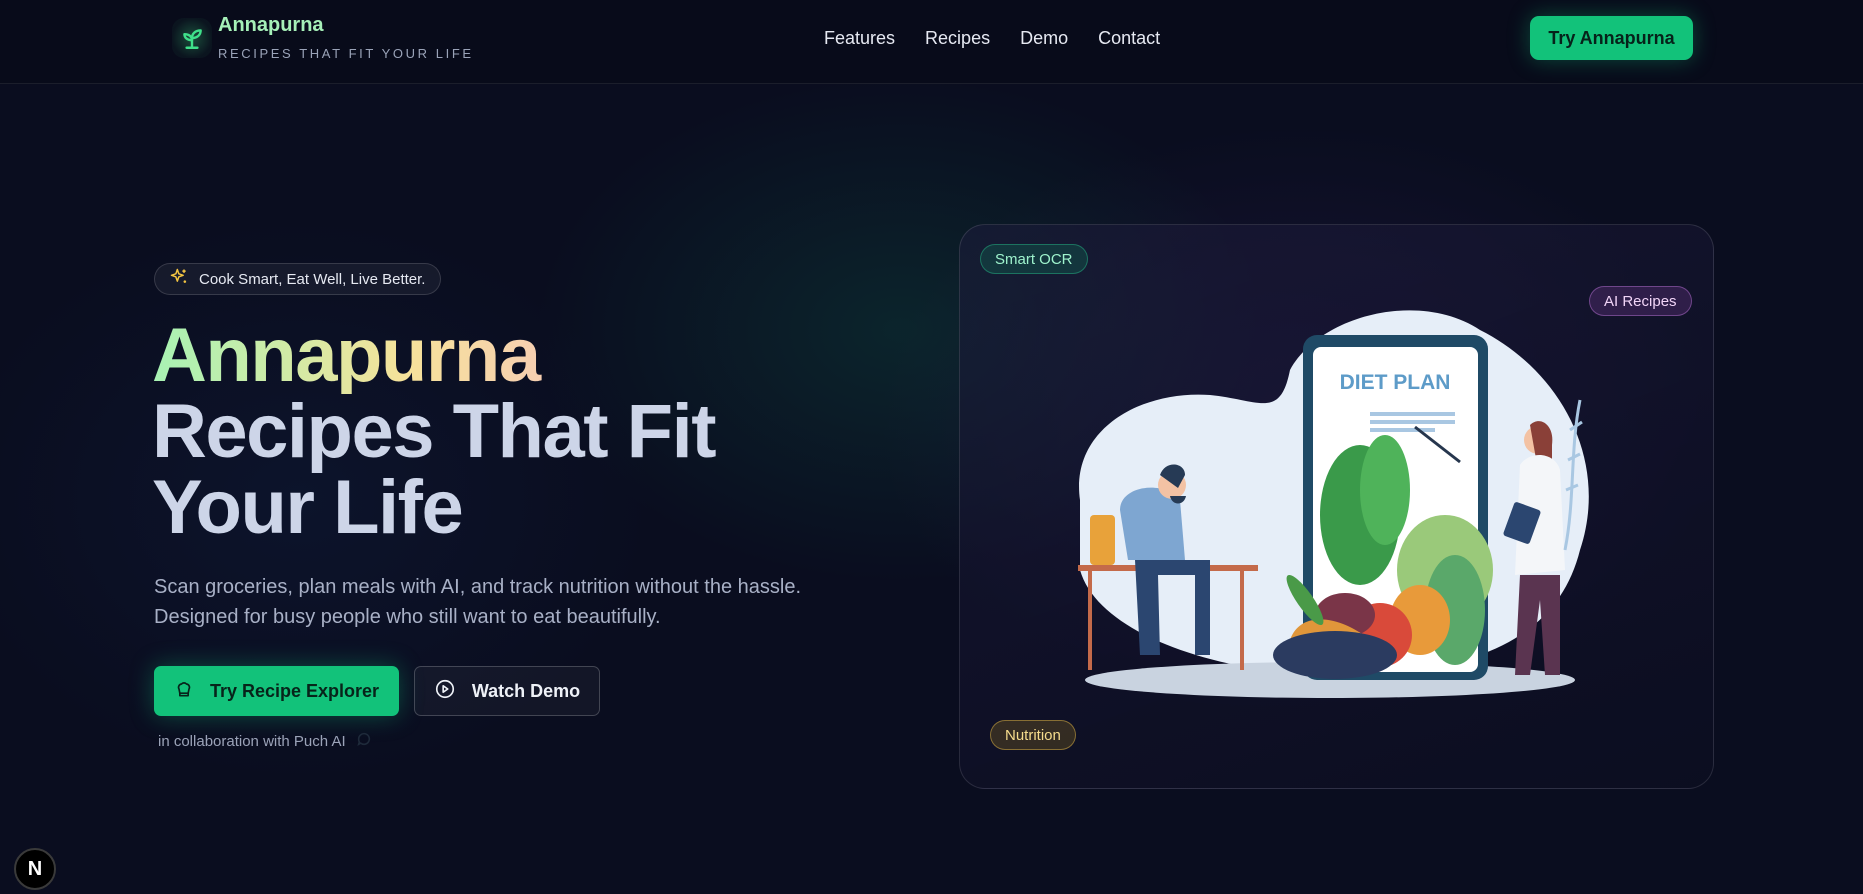  I want to click on hero-title-line2: Your Life, so click(308, 507).